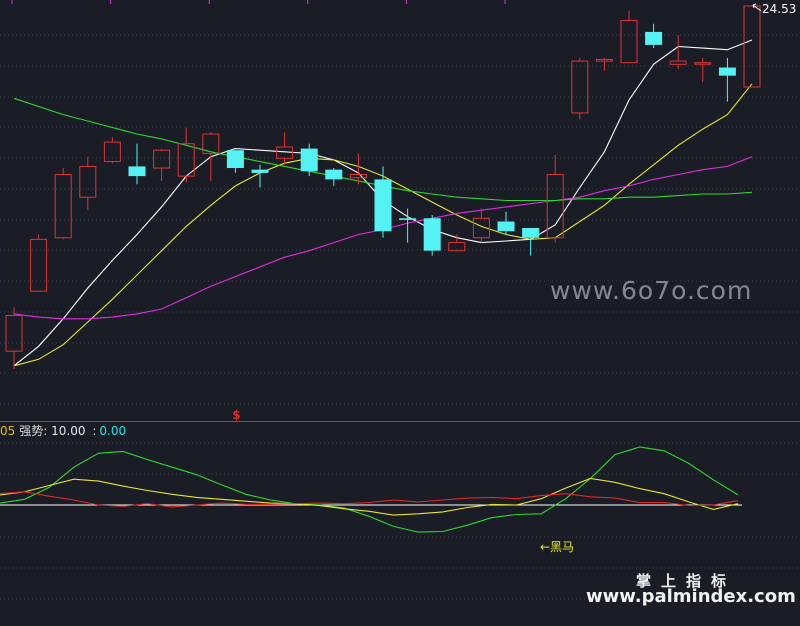 Image resolution: width=800 pixels, height=626 pixels. I want to click on brand-url: www.palmindex.com, so click(691, 596).